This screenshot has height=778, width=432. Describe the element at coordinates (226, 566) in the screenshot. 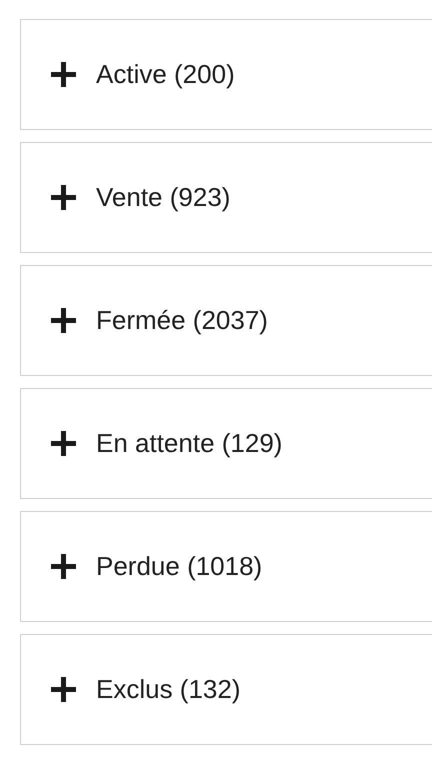

I see `accordion-header: Perdue (1018)` at that location.